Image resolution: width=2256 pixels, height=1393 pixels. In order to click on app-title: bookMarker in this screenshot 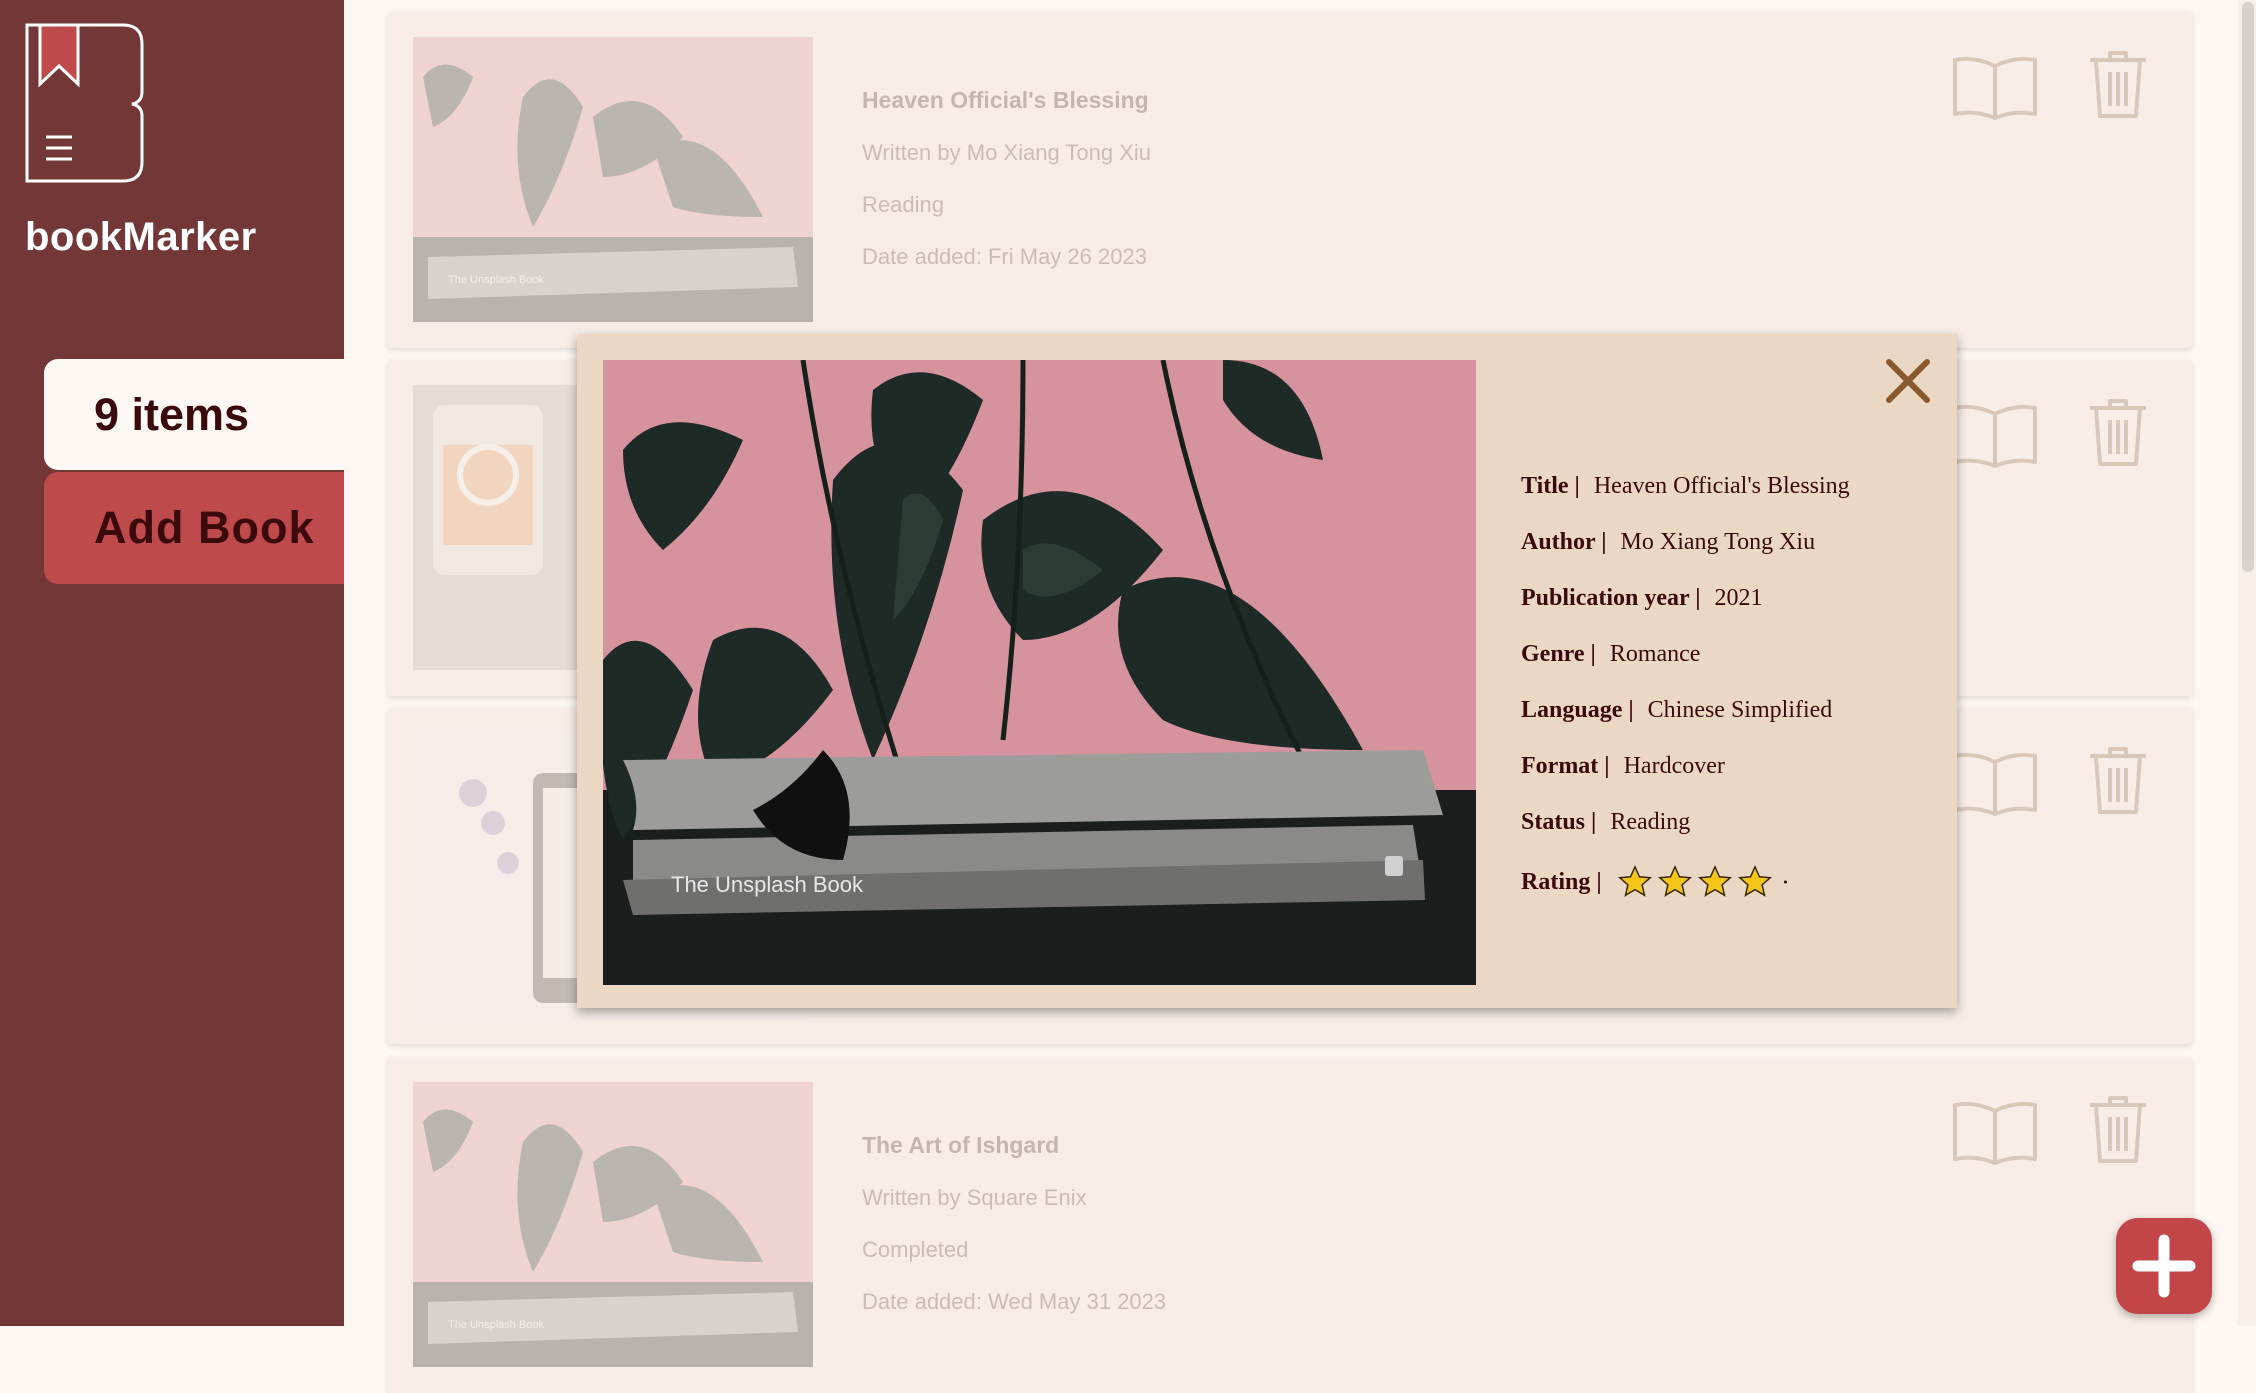, I will do `click(141, 237)`.